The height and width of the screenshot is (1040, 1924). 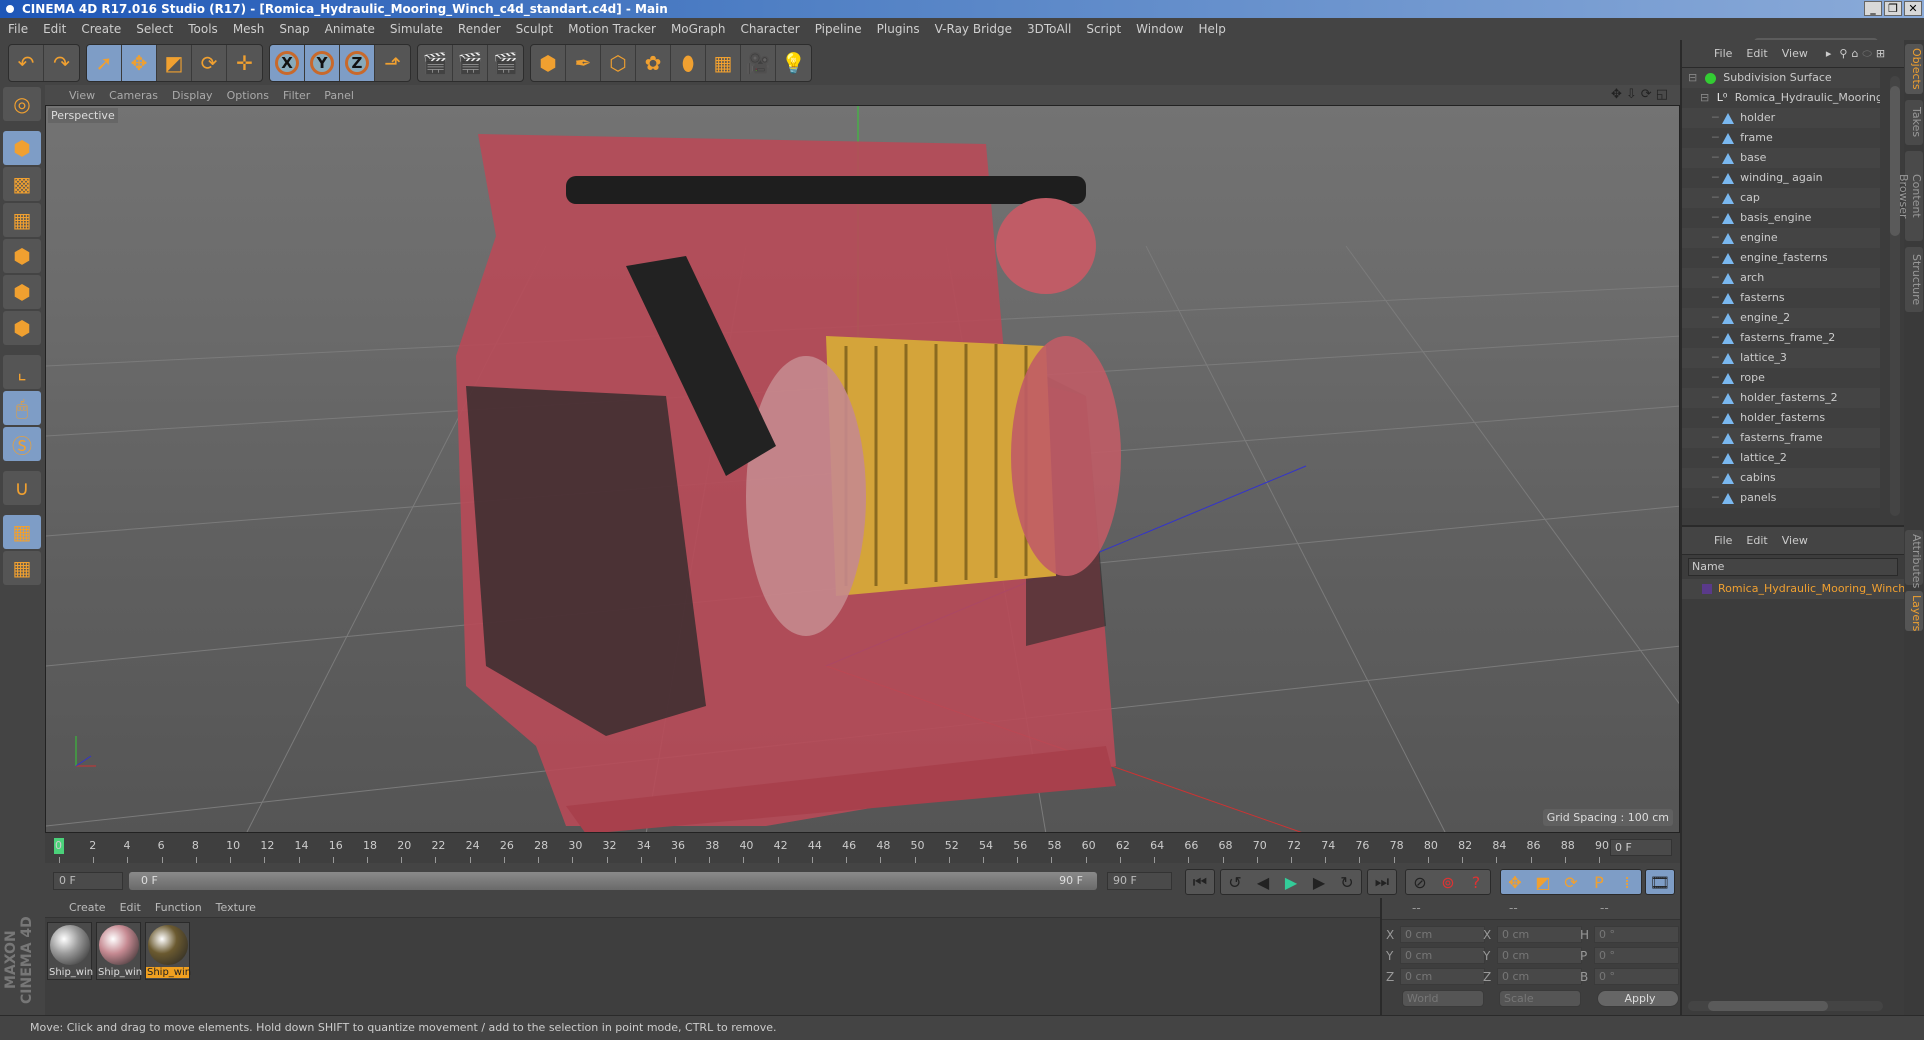 I want to click on tree-row-holder-fasterns-2: ─ holder_fasterns_2, so click(x=1781, y=398).